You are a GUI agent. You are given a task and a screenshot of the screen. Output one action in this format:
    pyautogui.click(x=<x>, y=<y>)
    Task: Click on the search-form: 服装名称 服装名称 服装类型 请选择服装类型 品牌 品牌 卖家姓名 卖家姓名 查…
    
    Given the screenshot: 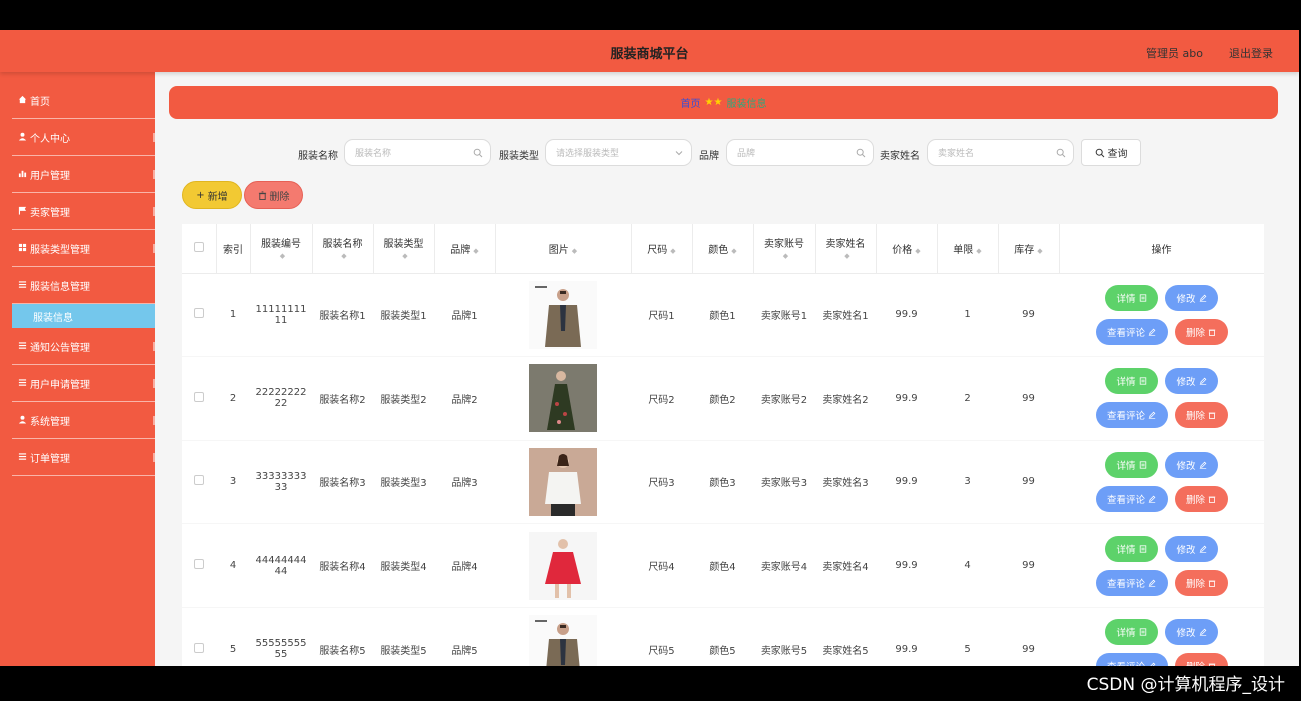 What is the action you would take?
    pyautogui.click(x=727, y=153)
    